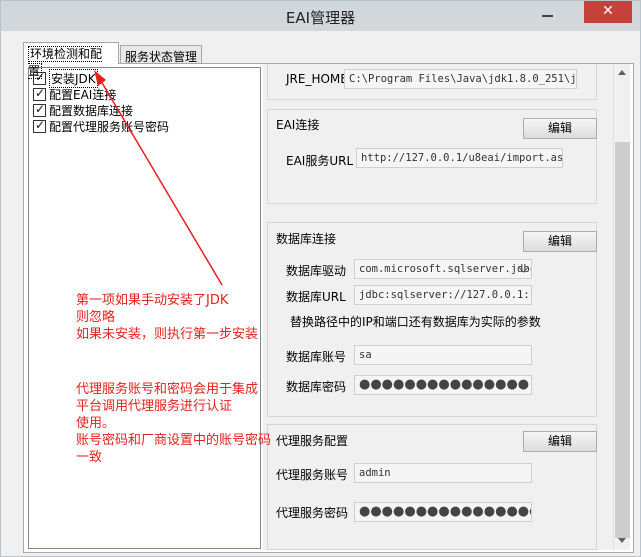 The width and height of the screenshot is (641, 557). What do you see at coordinates (460, 79) in the screenshot?
I see `jre-home-field: C:\Program Files\Java\jdk1.8.0_251\jre` at bounding box center [460, 79].